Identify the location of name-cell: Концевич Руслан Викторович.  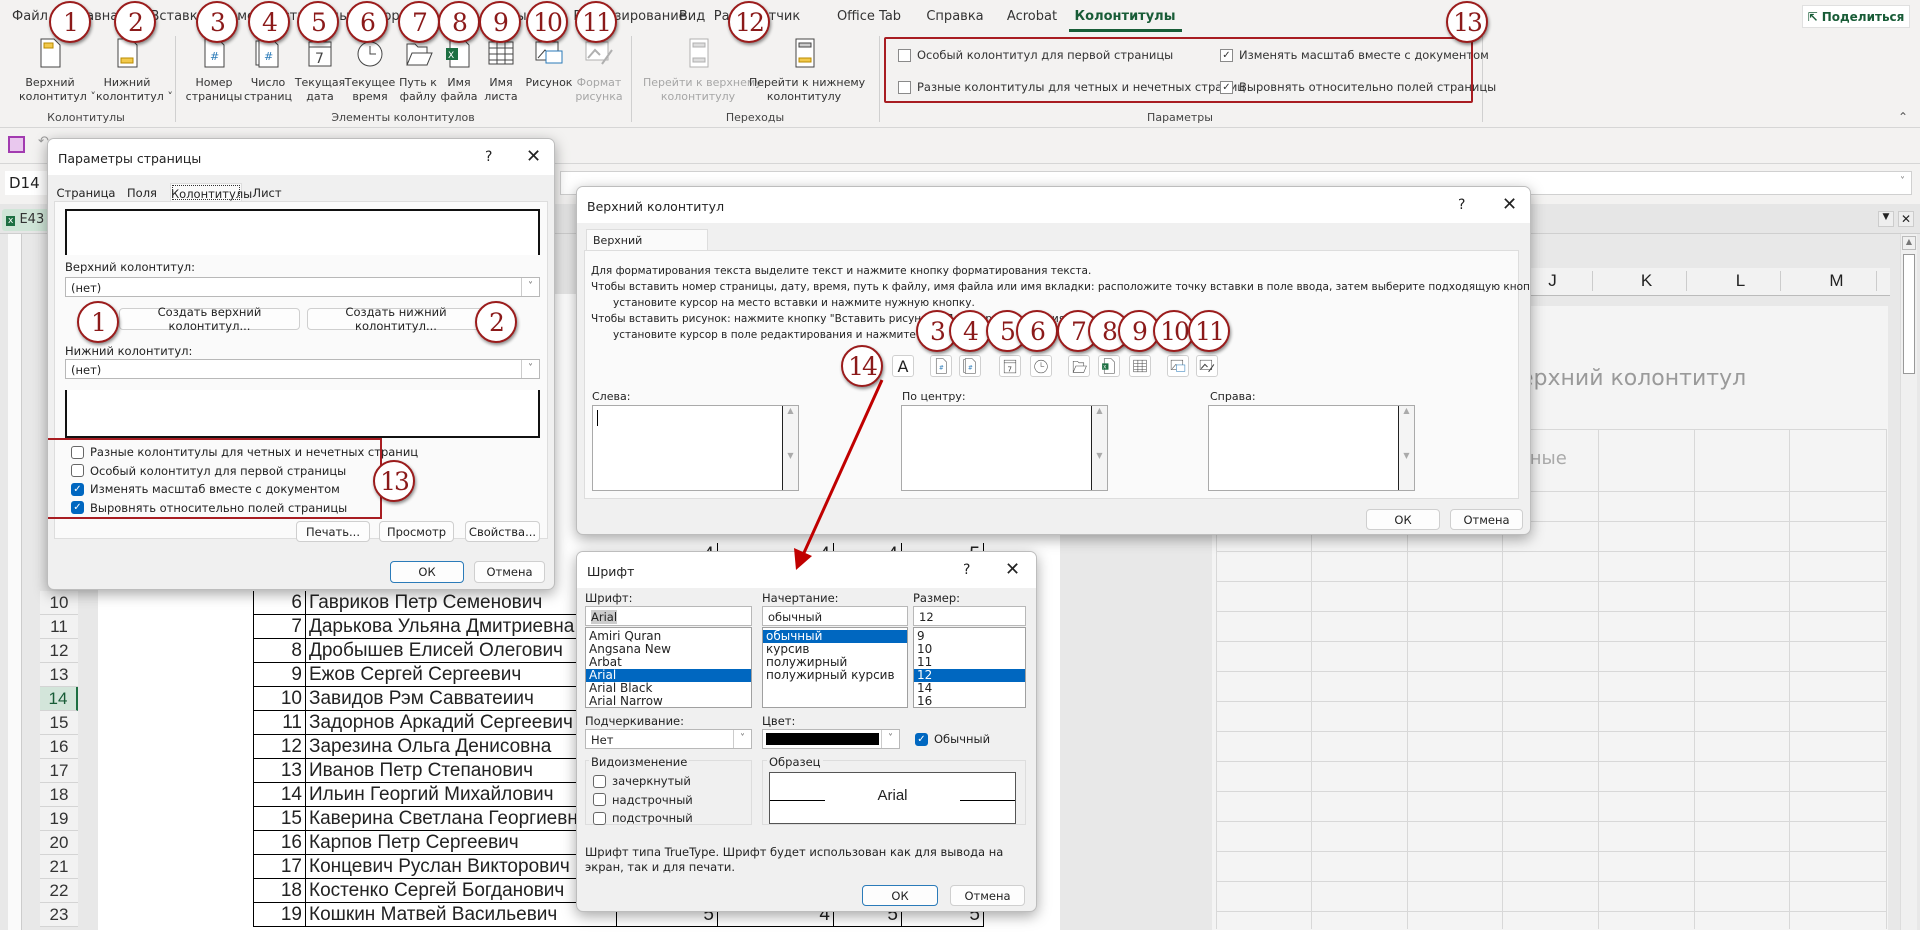
(461, 867).